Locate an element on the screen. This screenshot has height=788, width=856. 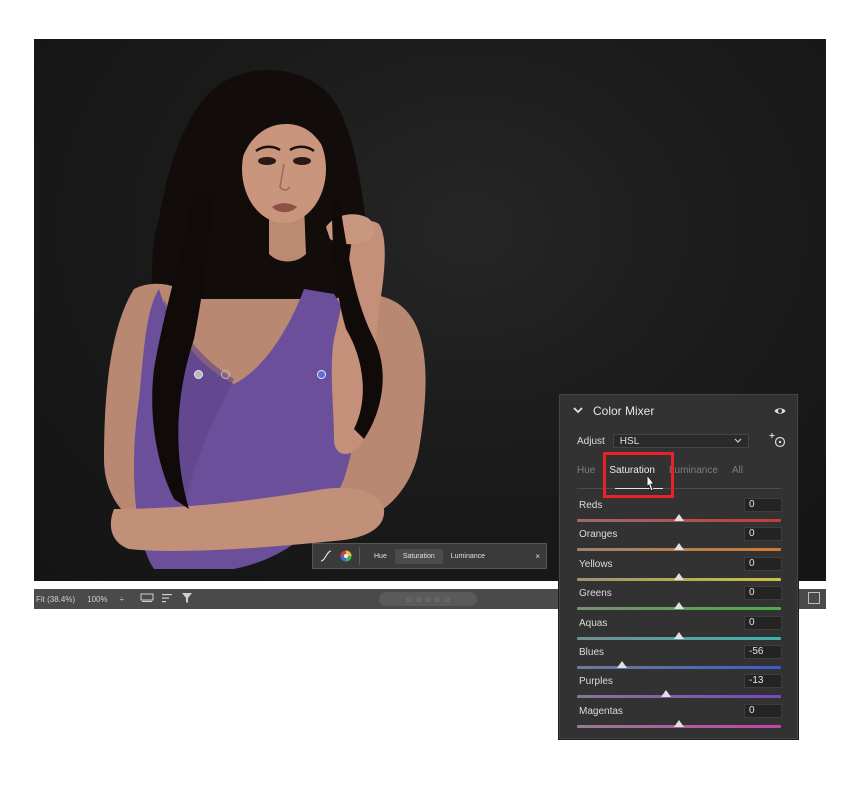
adjust-row: Adjust HSL is located at coordinates (682, 441).